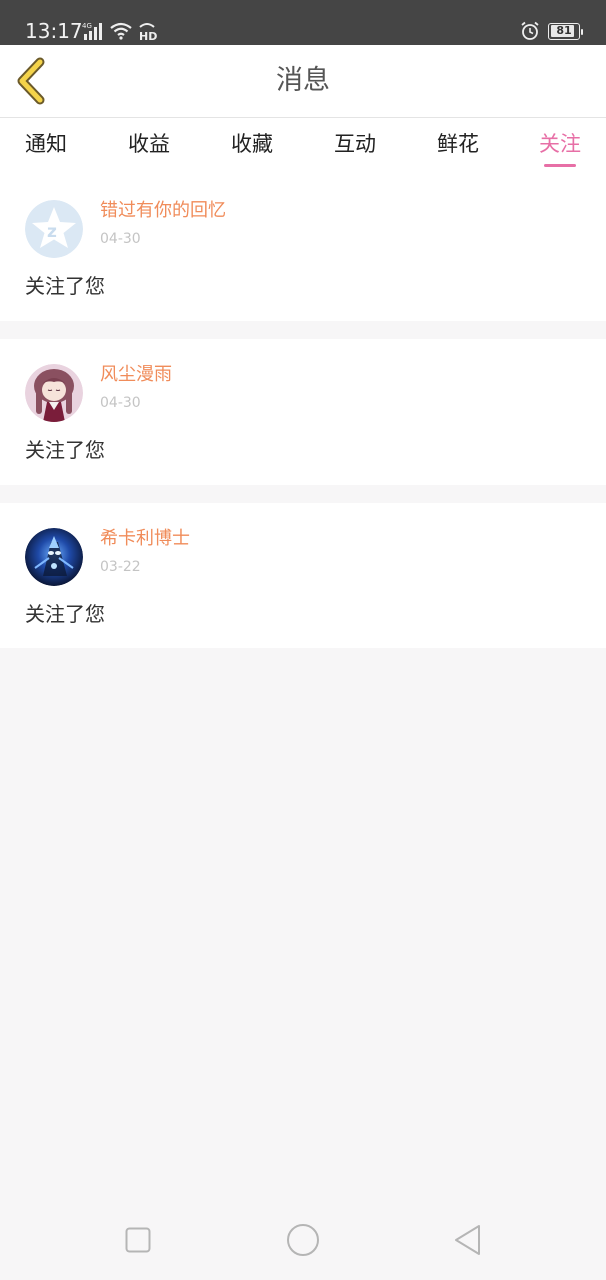 The image size is (606, 1280). Describe the element at coordinates (303, 412) in the screenshot. I see `list-item: 风尘漫雨 04-30 关注了您` at that location.